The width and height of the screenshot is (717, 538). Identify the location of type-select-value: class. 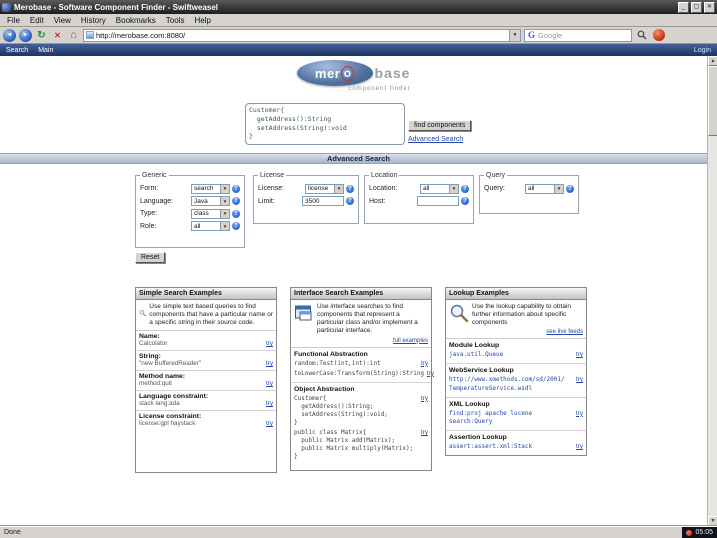
(201, 213).